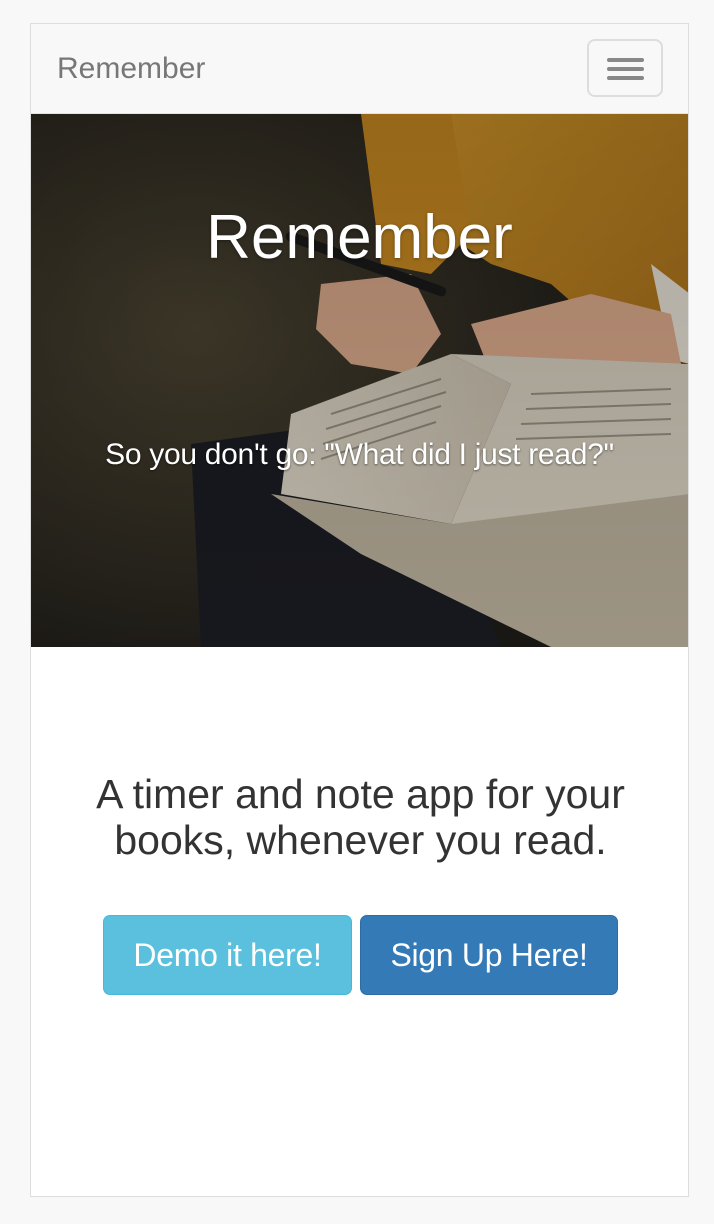  What do you see at coordinates (489, 955) in the screenshot?
I see `signup-button: Sign Up Here!` at bounding box center [489, 955].